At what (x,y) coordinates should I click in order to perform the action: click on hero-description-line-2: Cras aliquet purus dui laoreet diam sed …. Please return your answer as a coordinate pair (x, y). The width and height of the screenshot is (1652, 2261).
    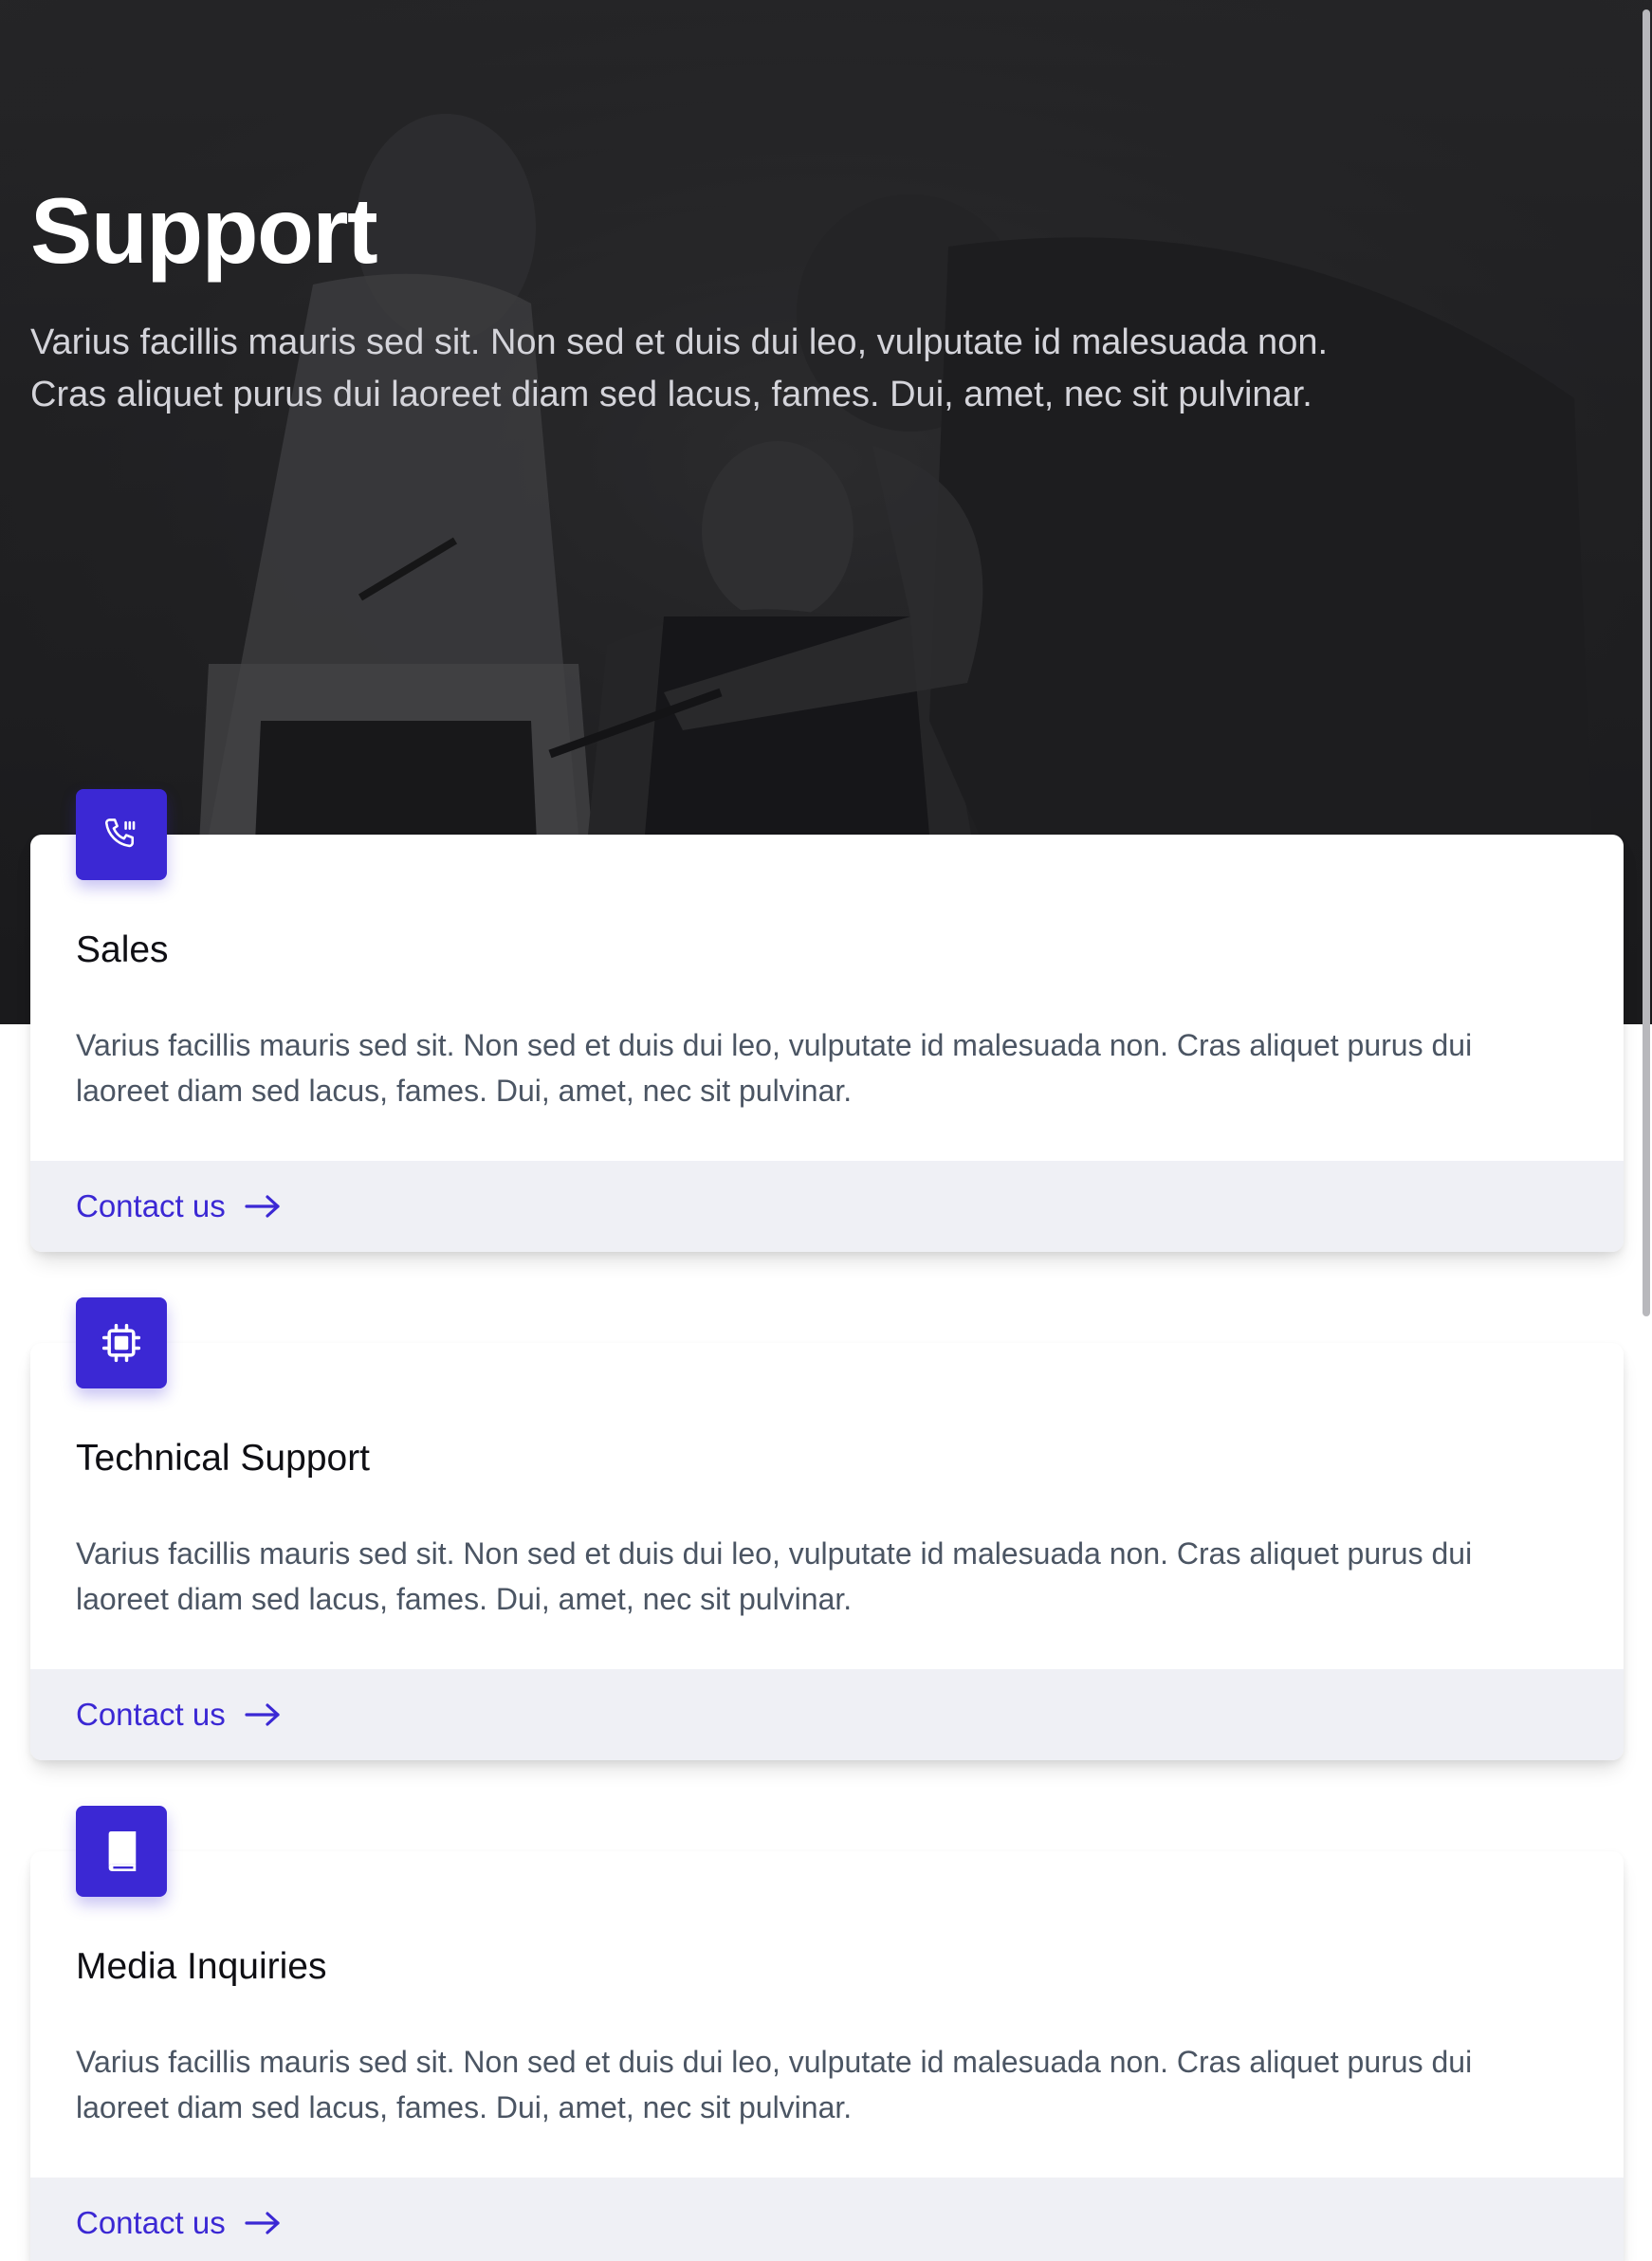
    Looking at the image, I should click on (671, 394).